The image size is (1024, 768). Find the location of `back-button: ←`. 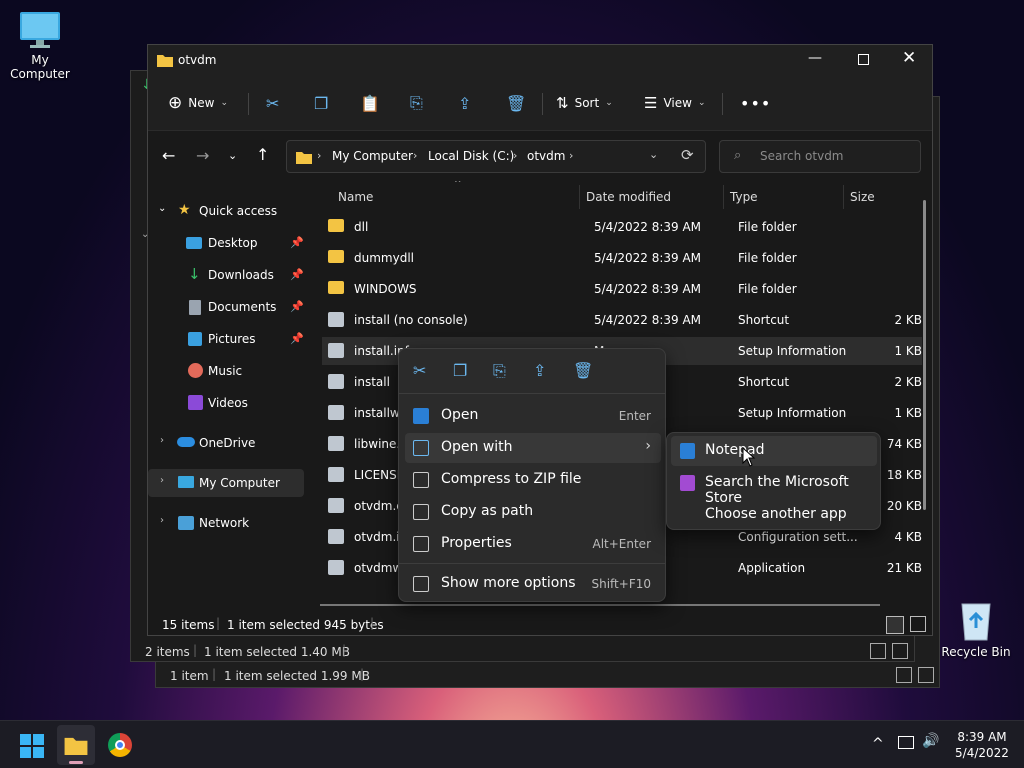

back-button: ← is located at coordinates (168, 155).